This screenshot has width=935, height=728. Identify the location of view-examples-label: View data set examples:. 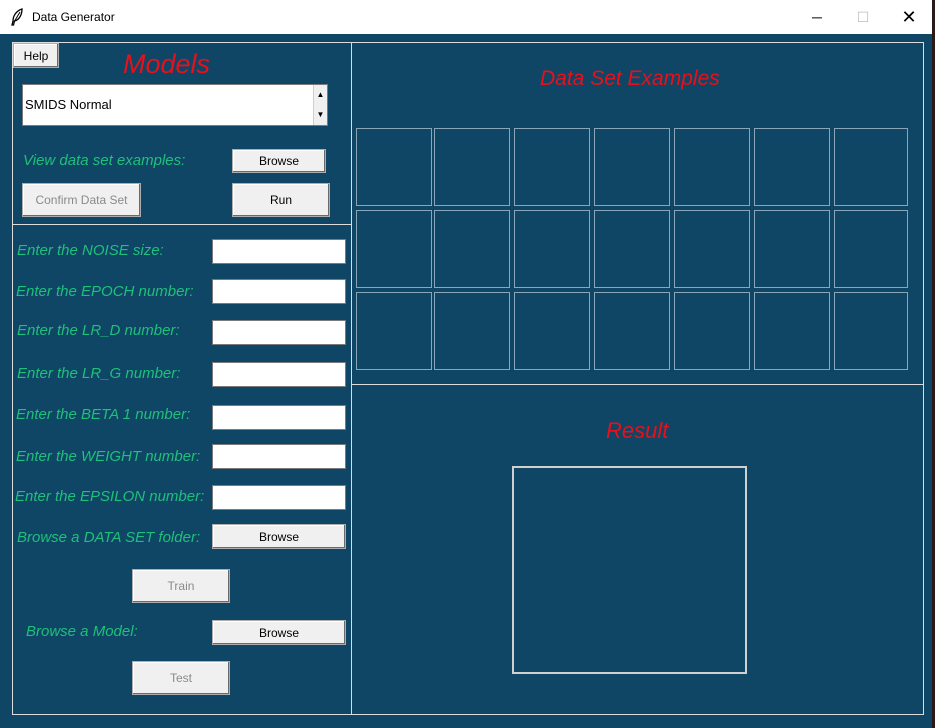
(104, 160).